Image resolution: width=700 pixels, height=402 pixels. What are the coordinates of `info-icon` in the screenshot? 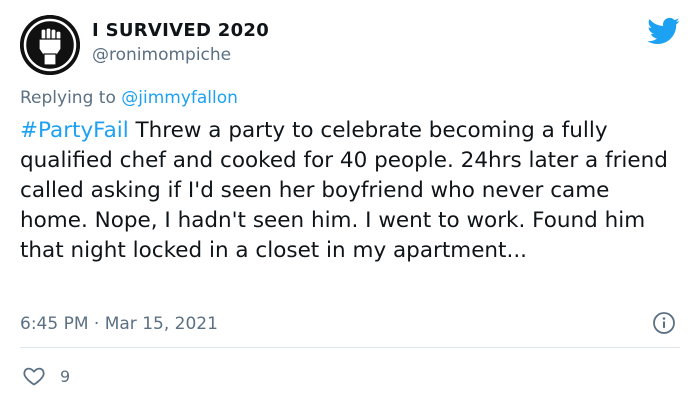 It's located at (664, 323).